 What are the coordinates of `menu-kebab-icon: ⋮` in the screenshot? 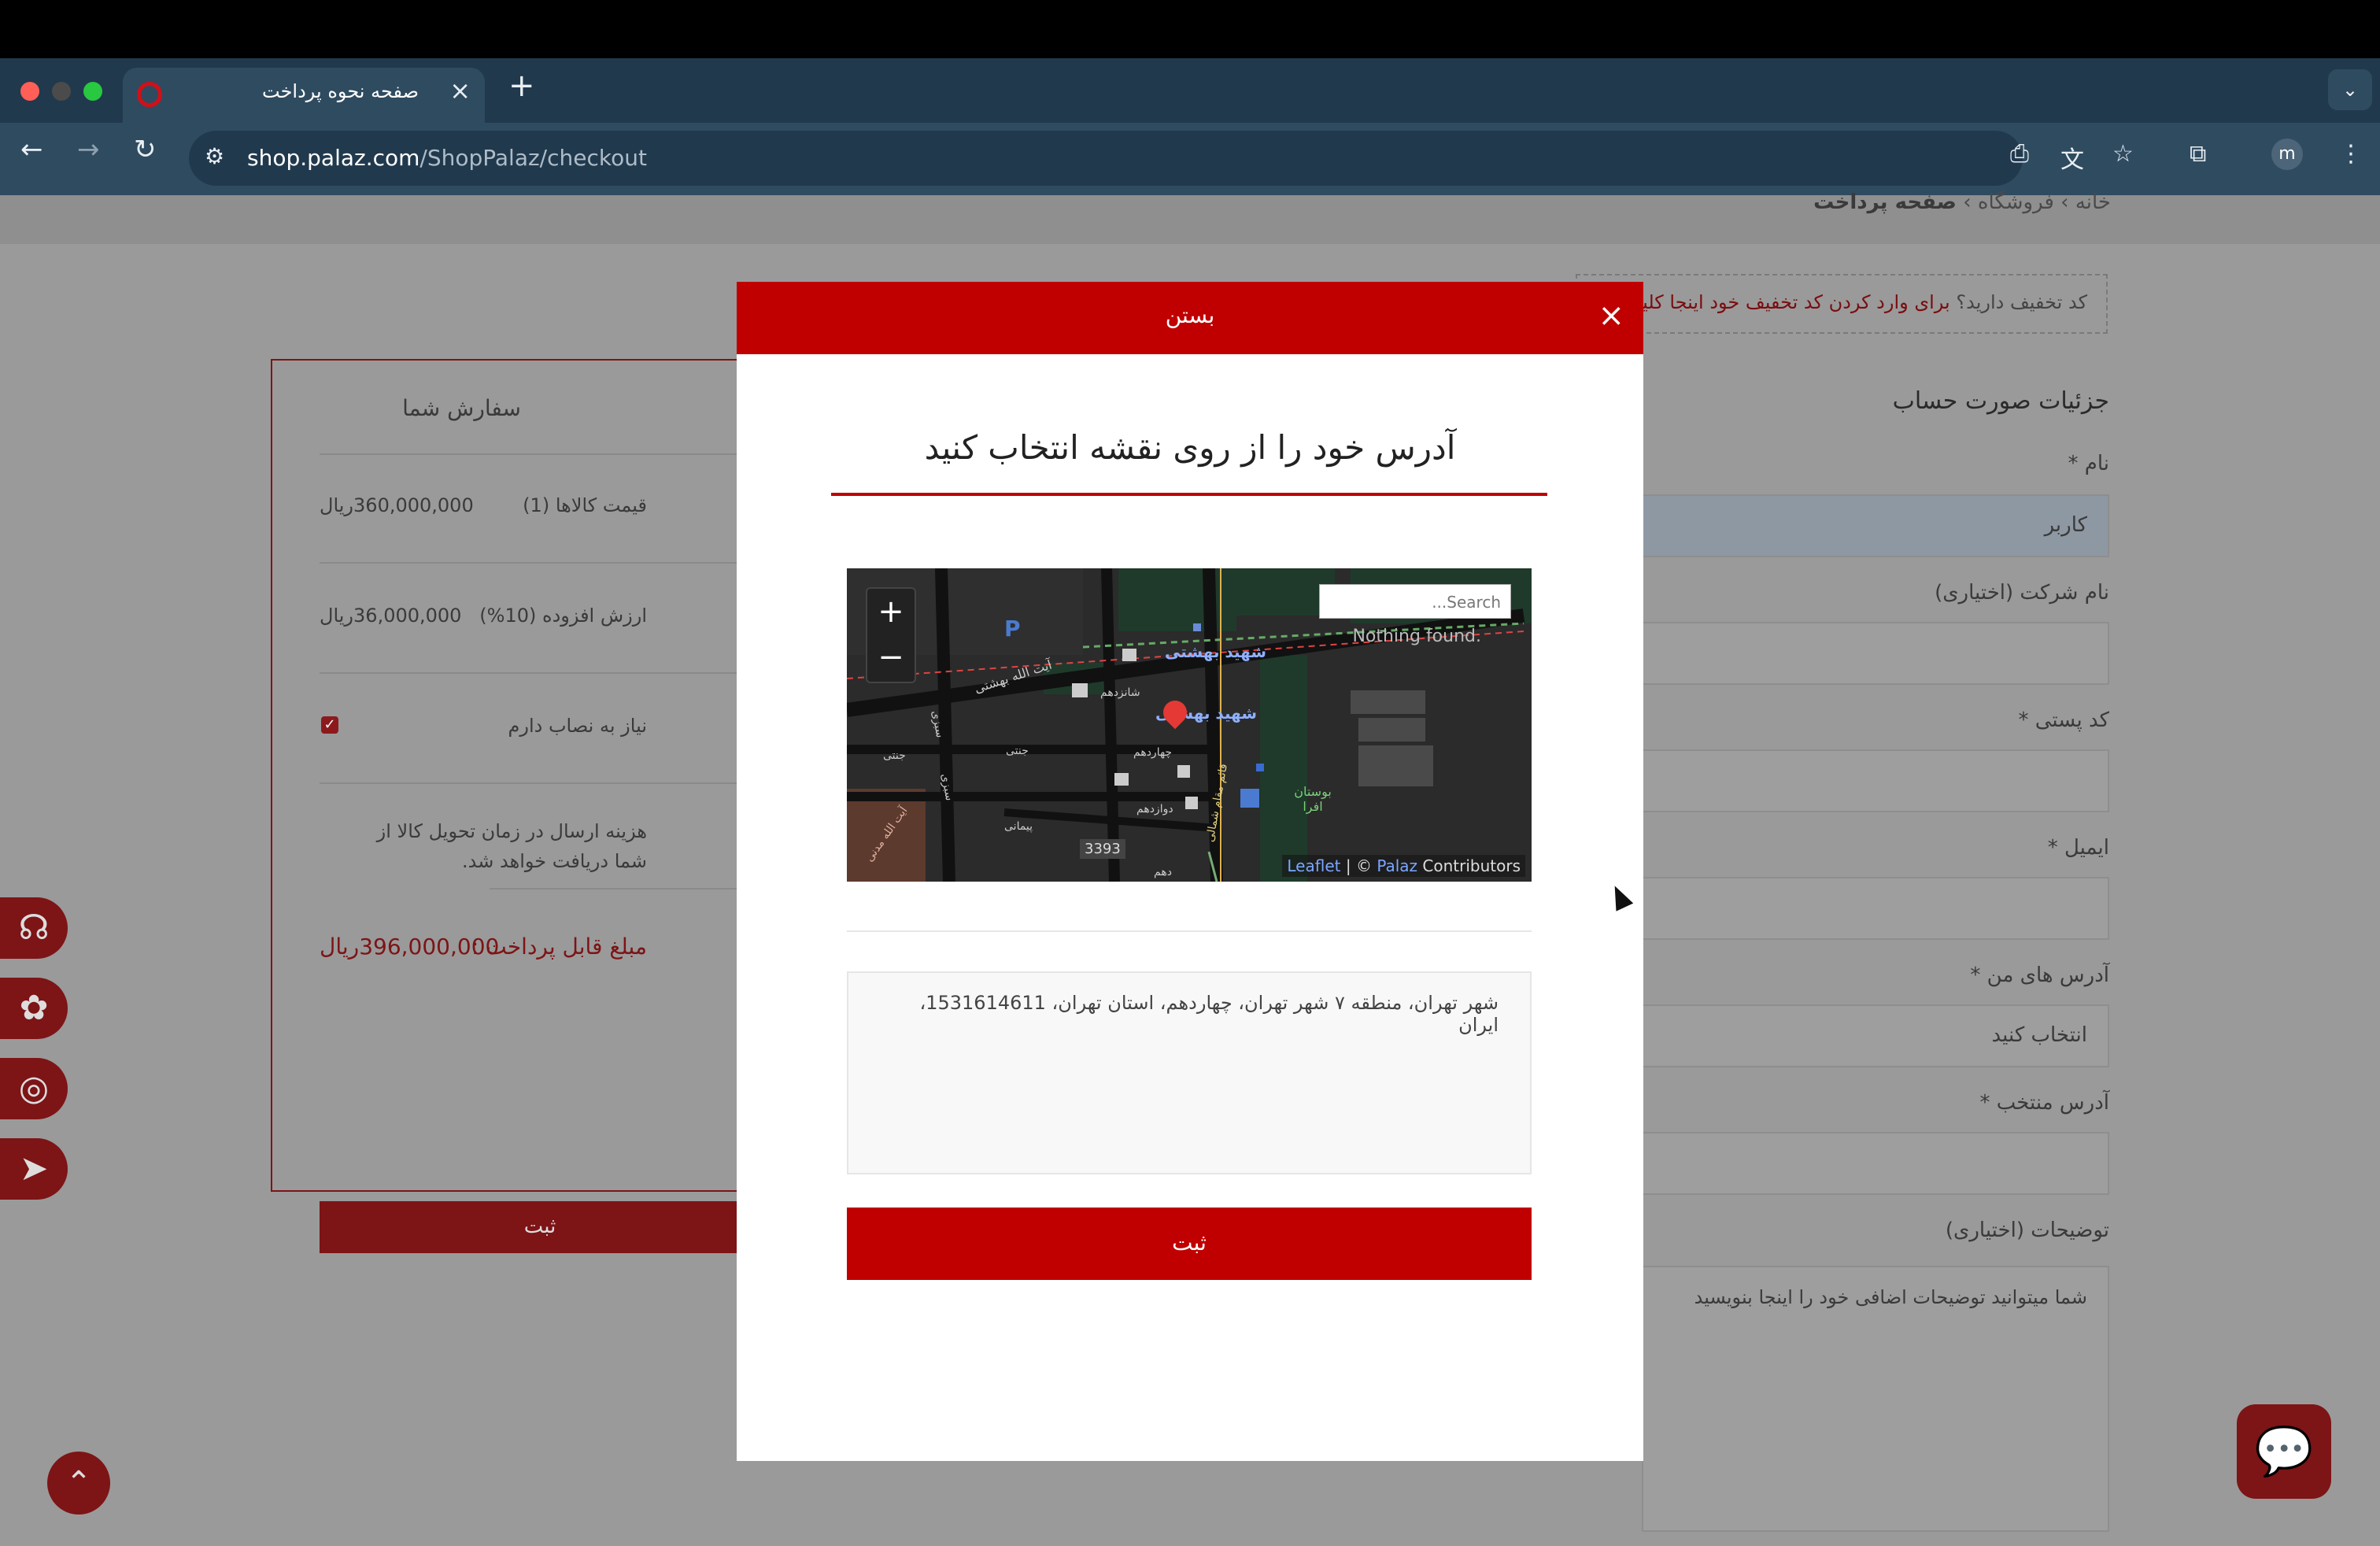 It's located at (2351, 154).